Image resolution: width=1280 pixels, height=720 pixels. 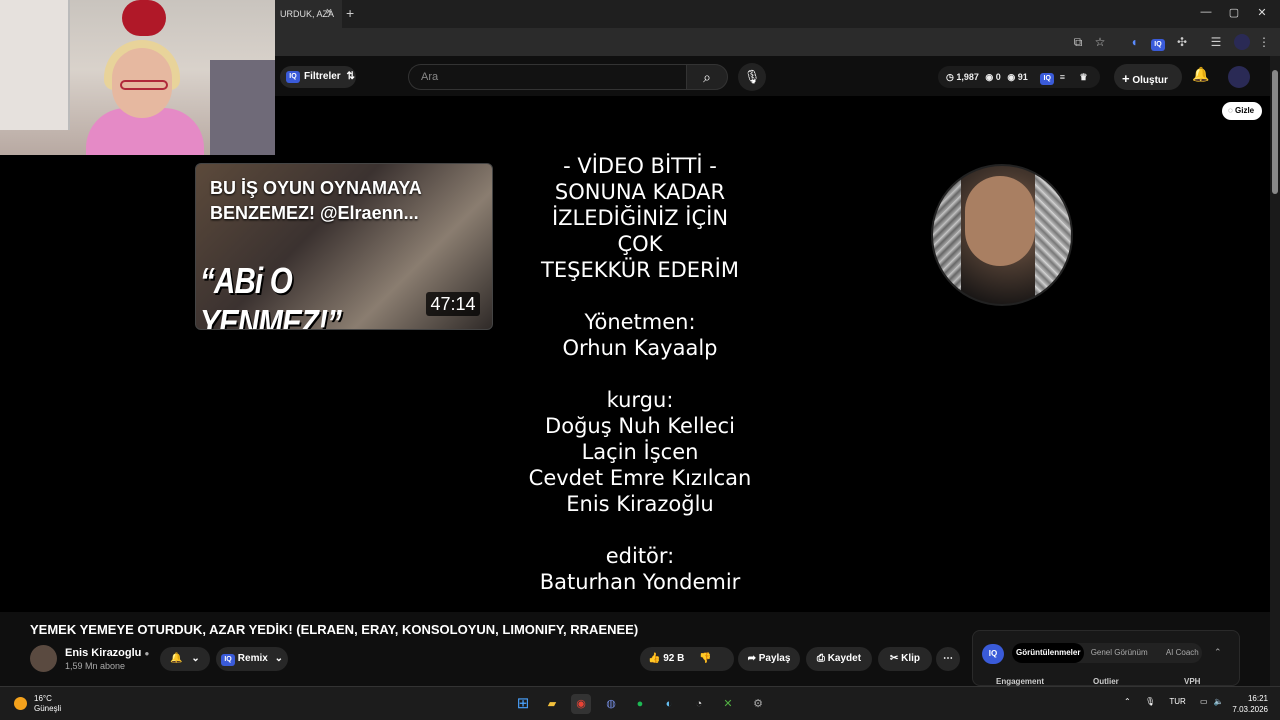 I want to click on stat-zero: 0, so click(x=998, y=77).